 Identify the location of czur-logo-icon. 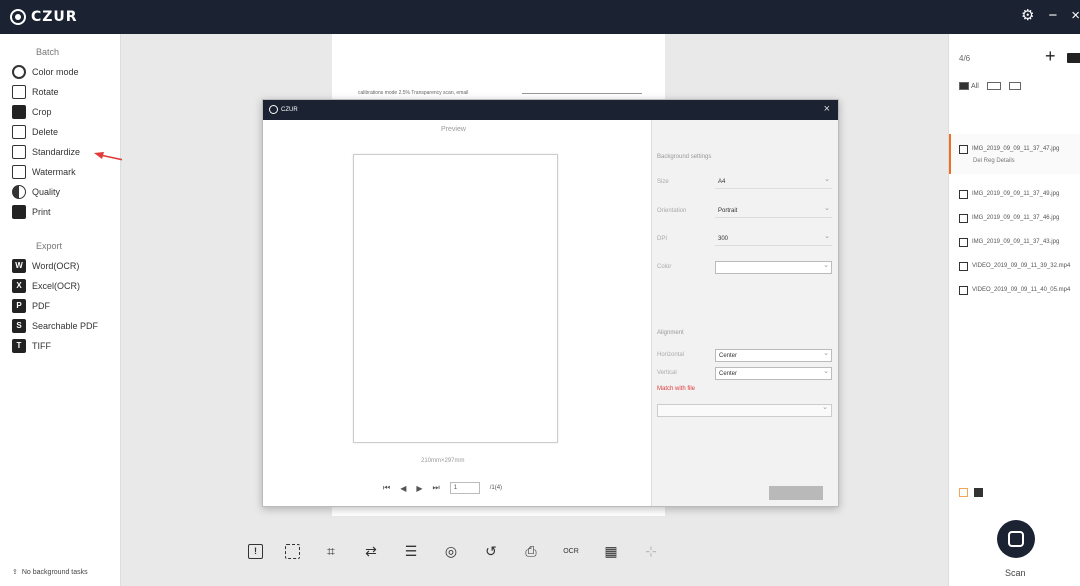
(18, 17).